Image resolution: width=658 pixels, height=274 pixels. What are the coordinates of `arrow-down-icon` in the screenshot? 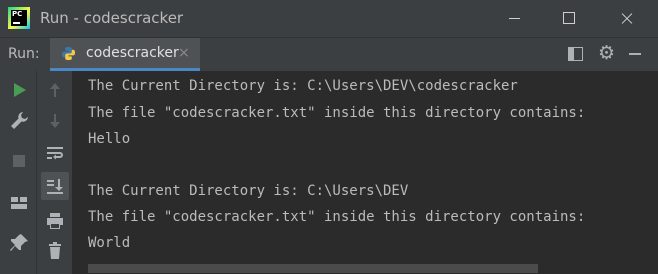 It's located at (55, 121).